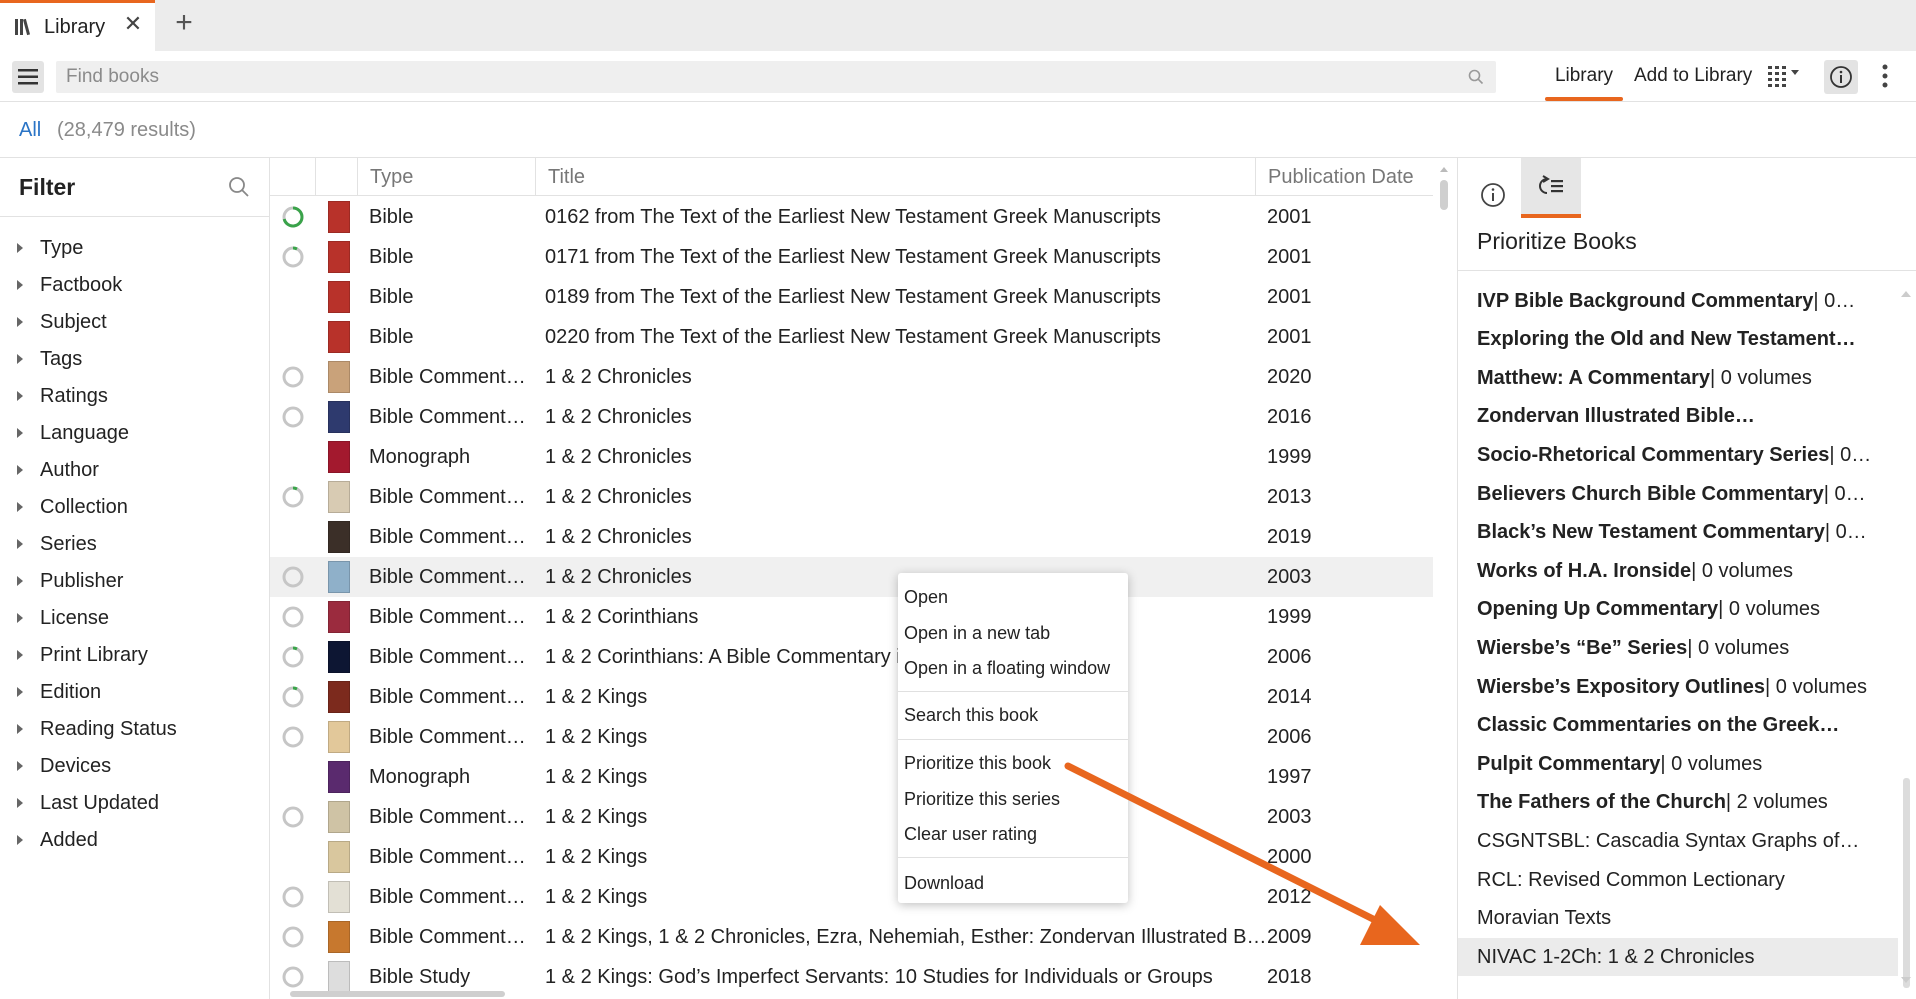 This screenshot has height=999, width=1916. I want to click on open-new-tab-item: Open in a new tab, so click(977, 633).